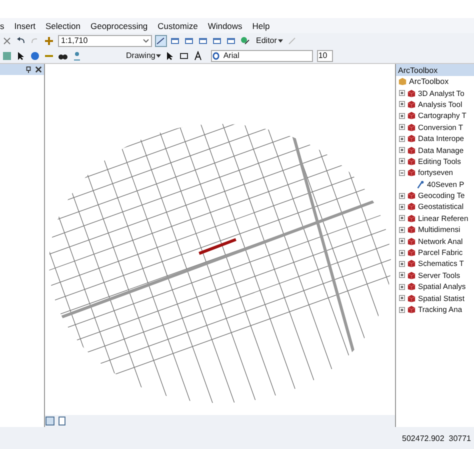  What do you see at coordinates (198, 55) in the screenshot?
I see `text-icon` at bounding box center [198, 55].